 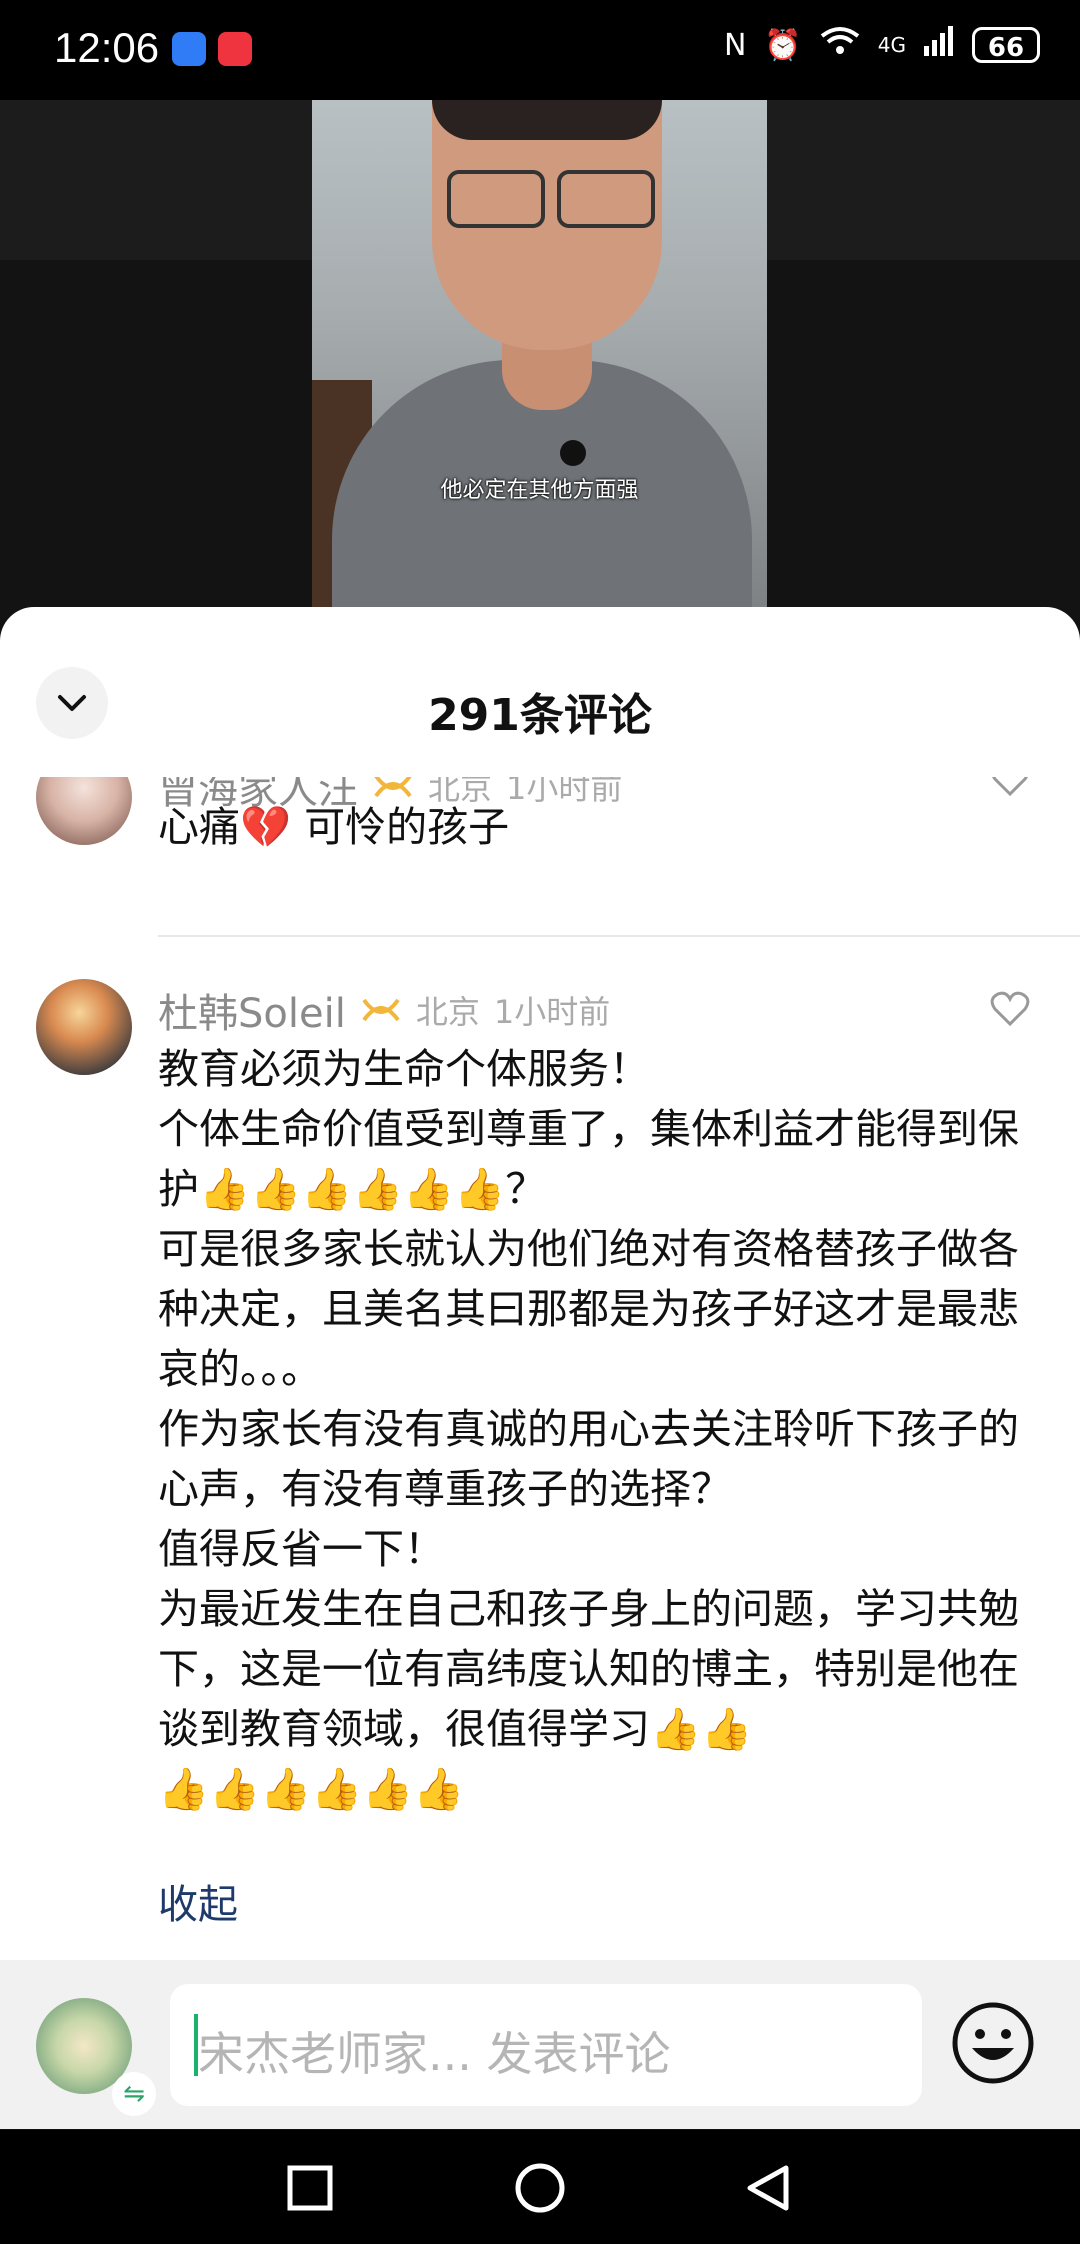 I want to click on comment-time: 1小时前, so click(x=552, y=1012).